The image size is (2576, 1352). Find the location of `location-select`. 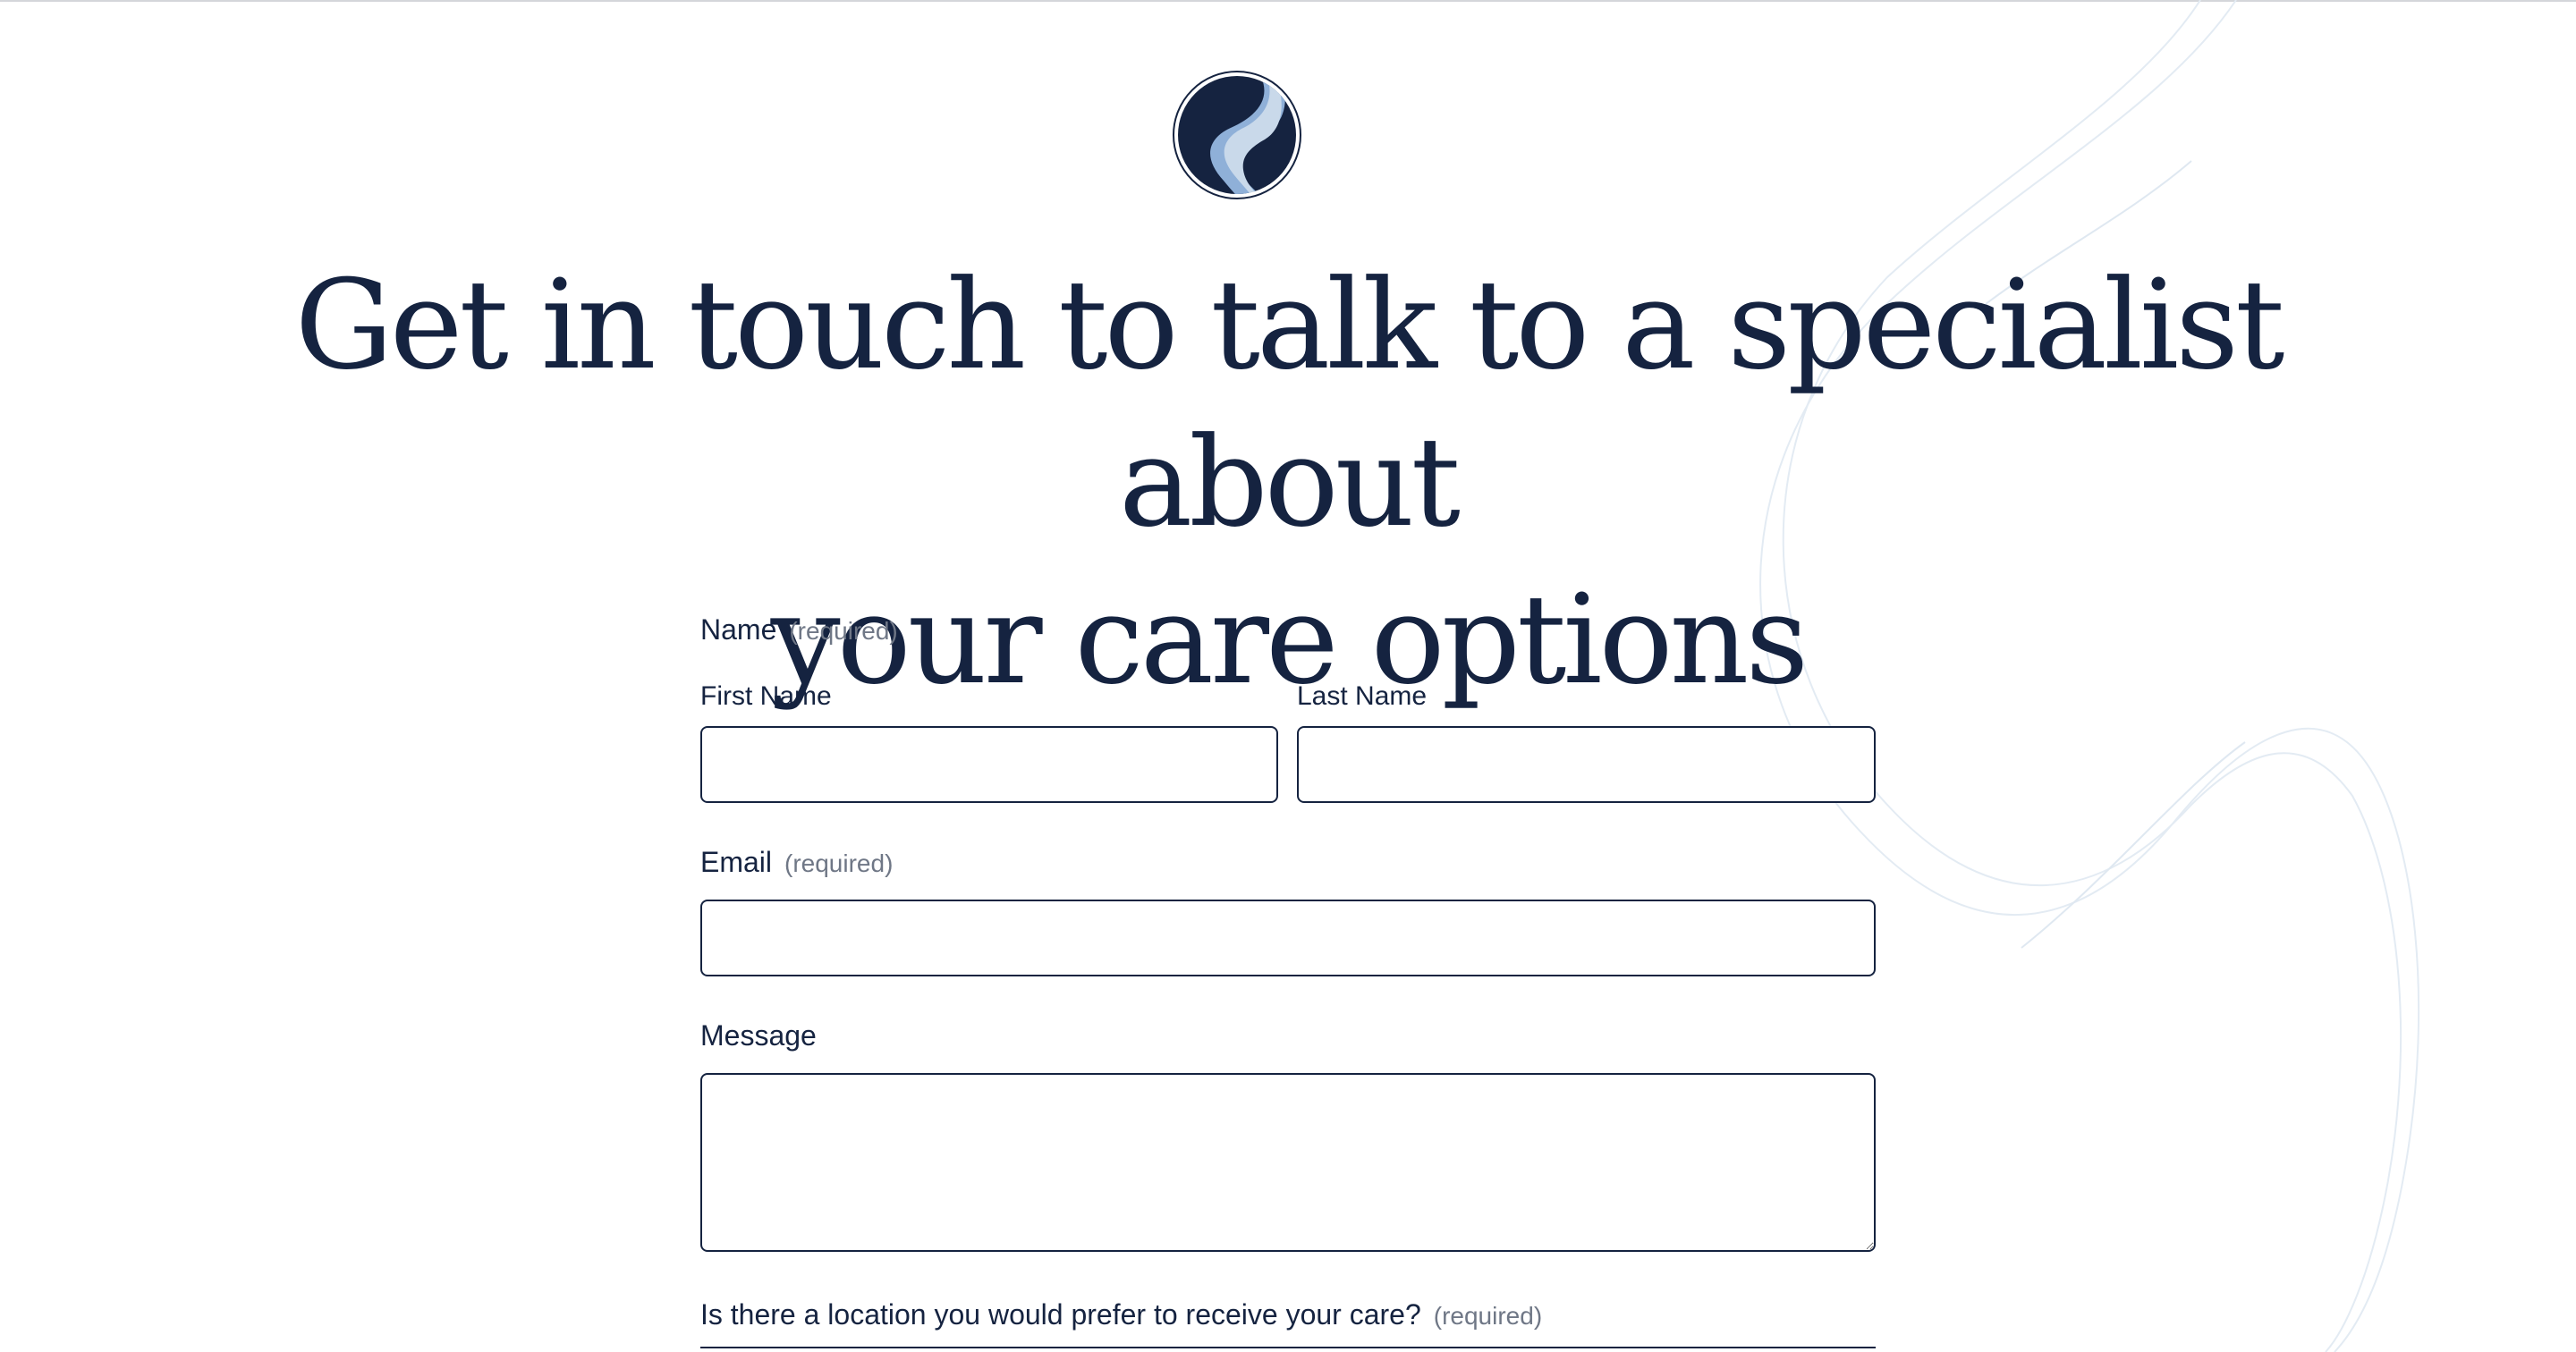

location-select is located at coordinates (1288, 1349).